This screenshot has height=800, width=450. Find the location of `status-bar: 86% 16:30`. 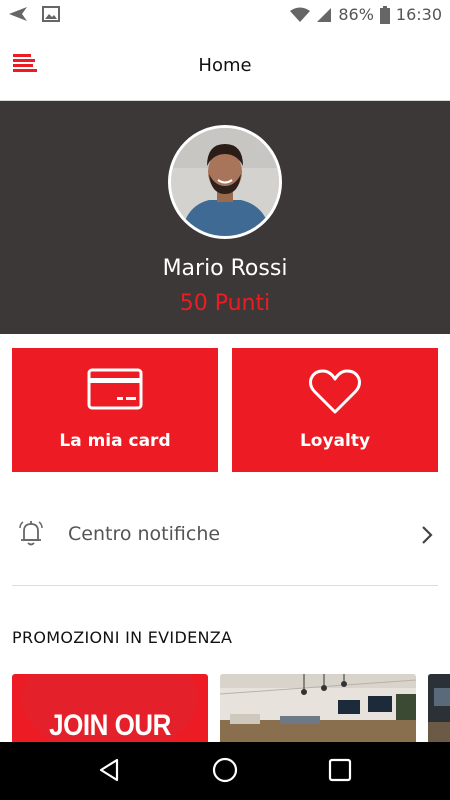

status-bar: 86% 16:30 is located at coordinates (225, 15).